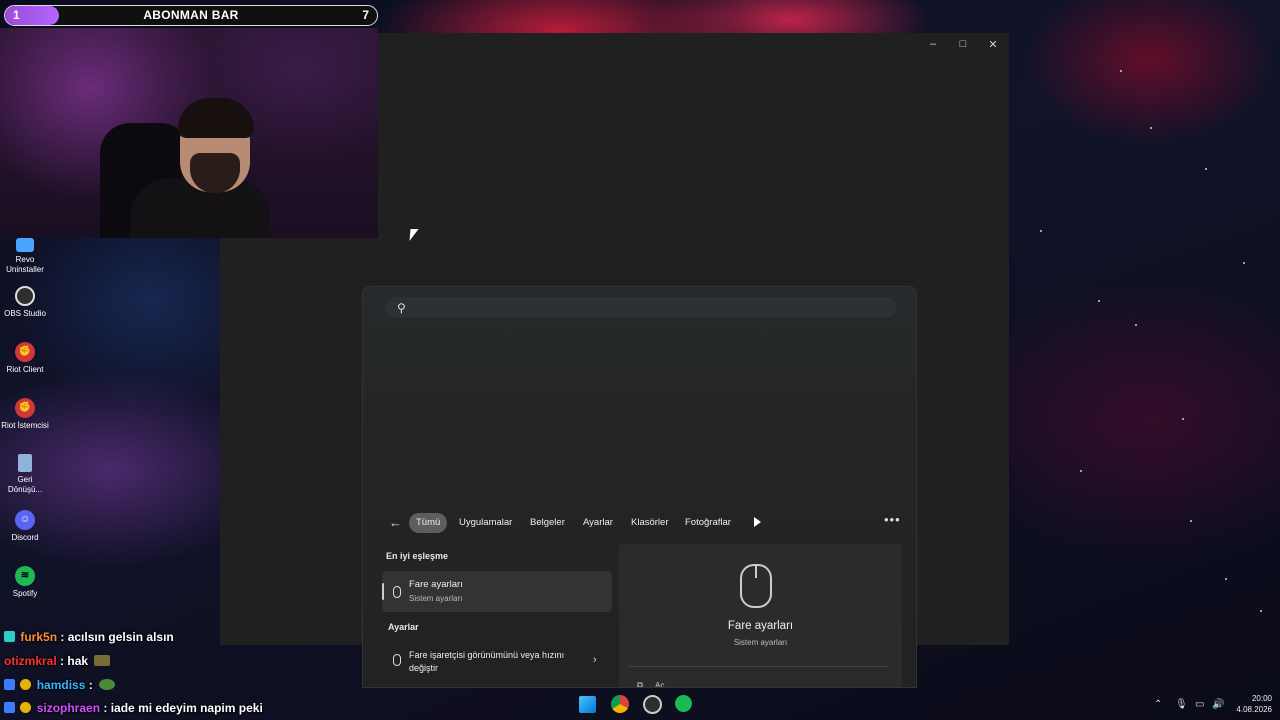  I want to click on chevron-up-icon: ⌃, so click(1158, 704).